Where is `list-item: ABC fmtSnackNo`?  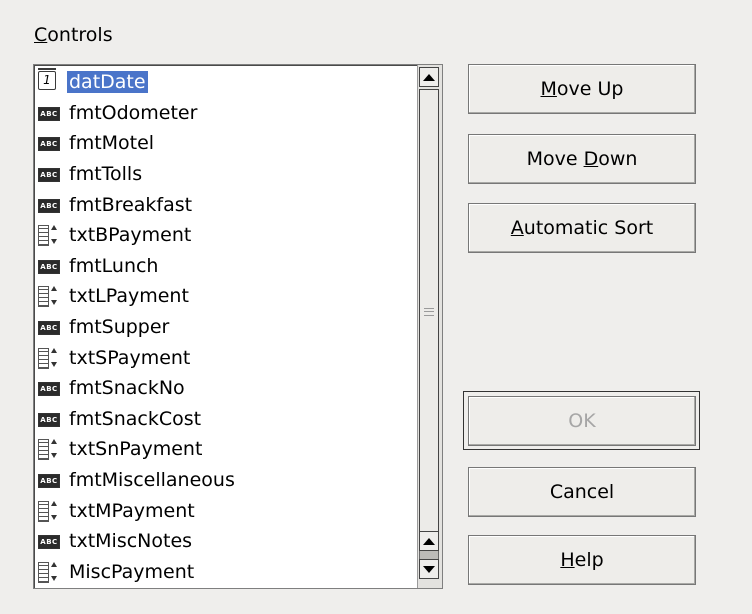
list-item: ABC fmtSnackNo is located at coordinates (226, 388).